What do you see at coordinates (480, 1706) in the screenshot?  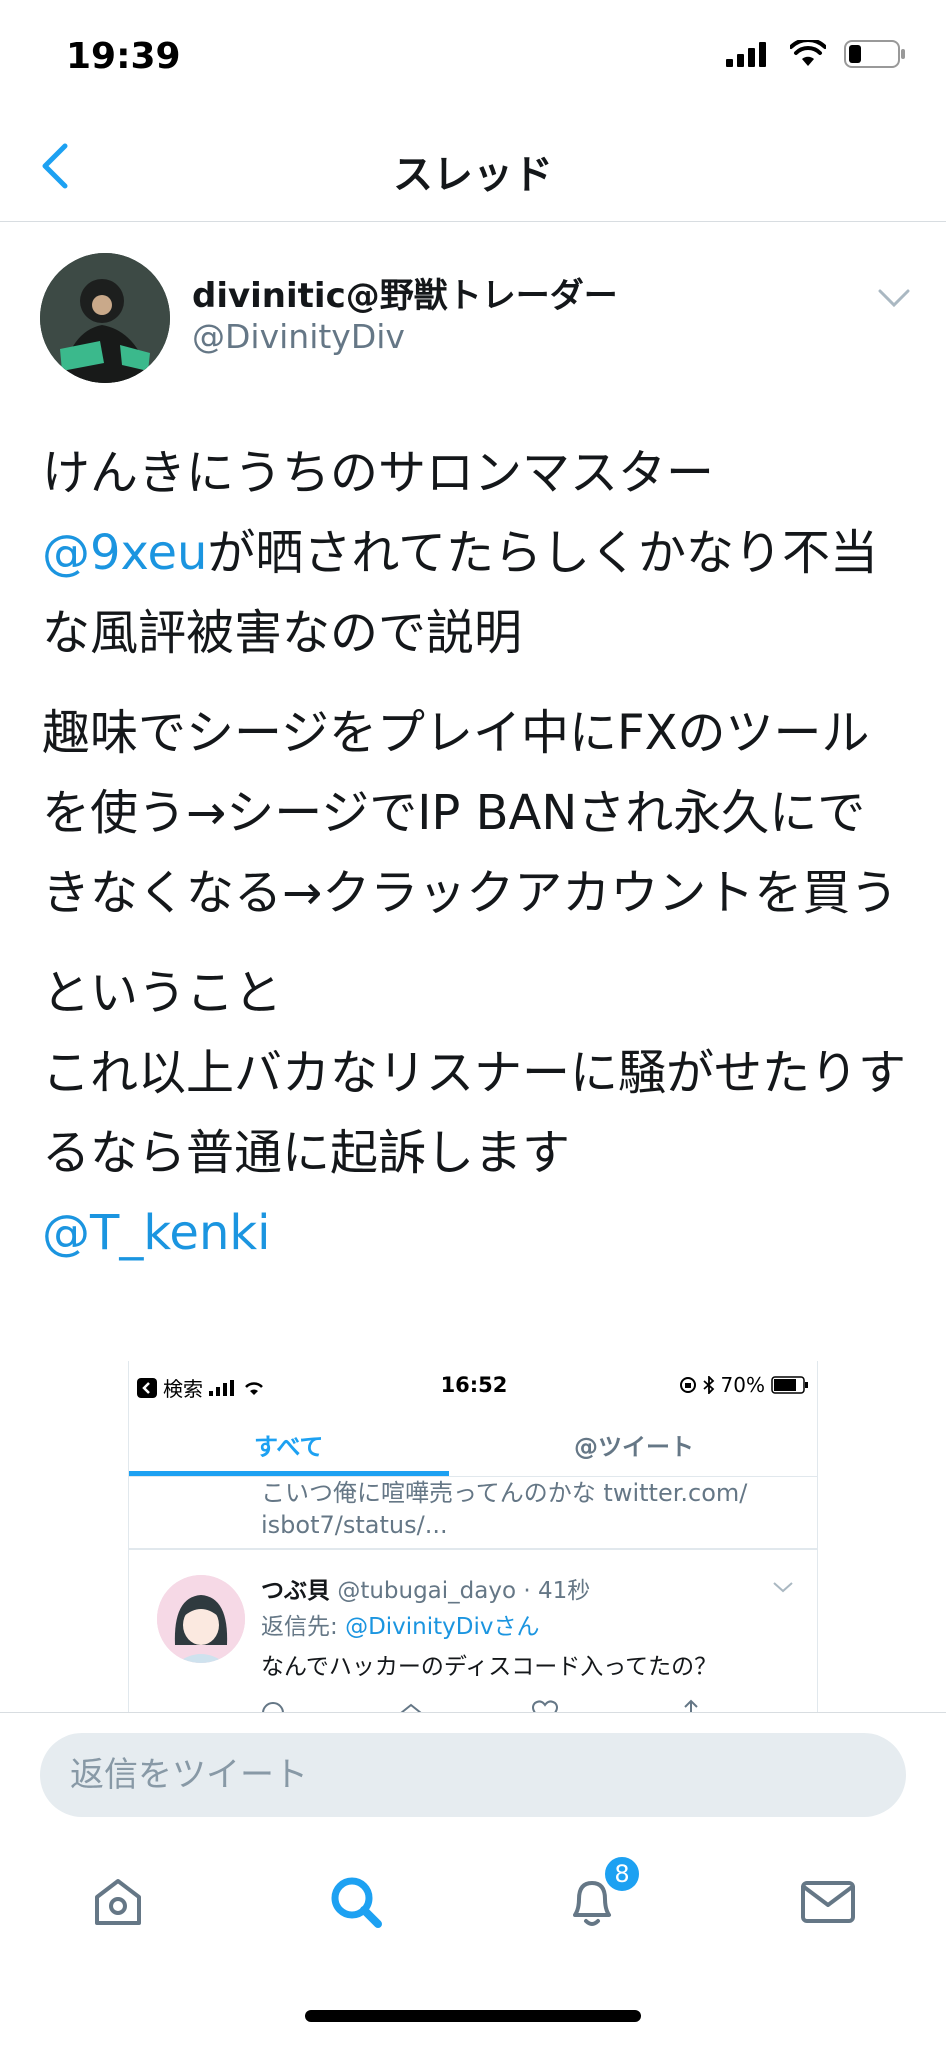 I see `embed-action-icons` at bounding box center [480, 1706].